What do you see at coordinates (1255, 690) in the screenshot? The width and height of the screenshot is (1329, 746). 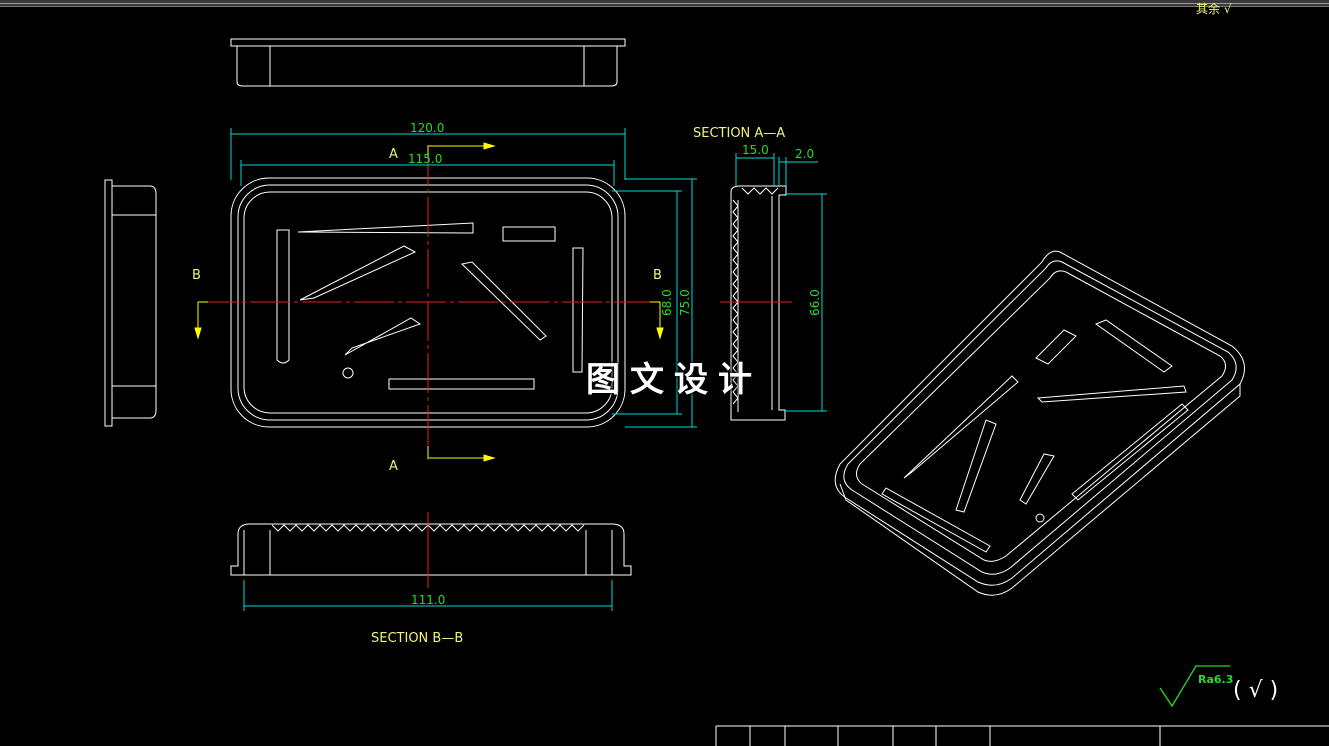 I see `roughness-bracket: ( √ )` at bounding box center [1255, 690].